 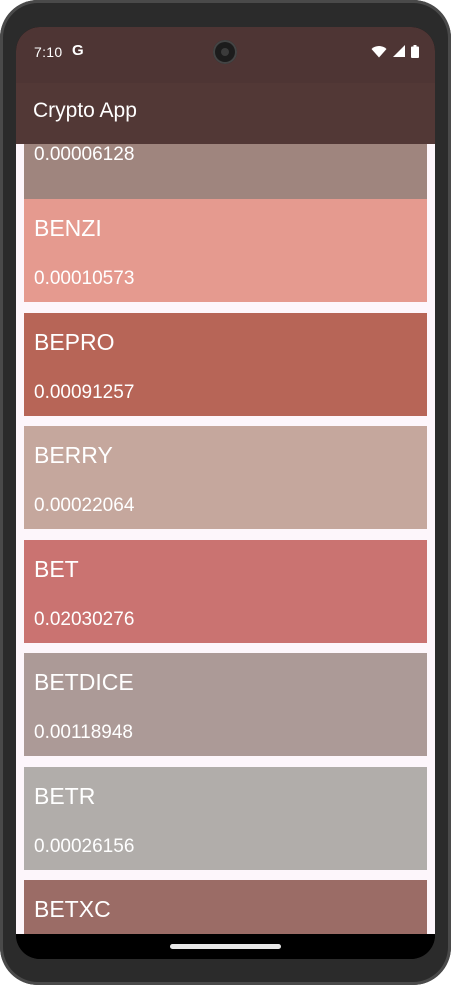 What do you see at coordinates (83, 732) in the screenshot?
I see `coin-price: 0.00118948` at bounding box center [83, 732].